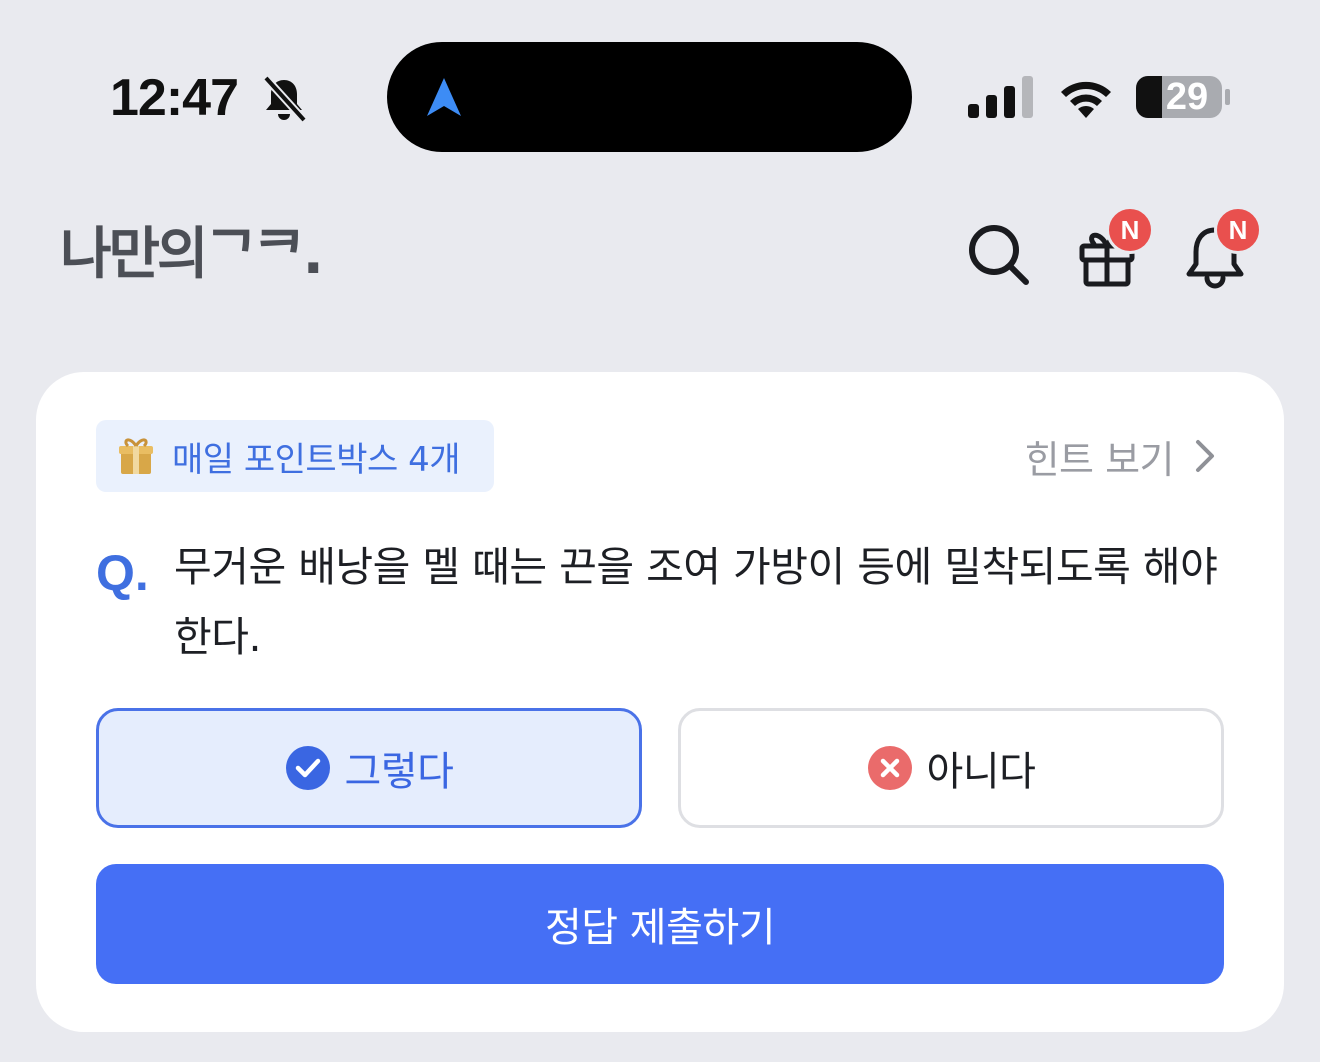 The width and height of the screenshot is (1320, 1062). What do you see at coordinates (136, 456) in the screenshot?
I see `gift-box-icon` at bounding box center [136, 456].